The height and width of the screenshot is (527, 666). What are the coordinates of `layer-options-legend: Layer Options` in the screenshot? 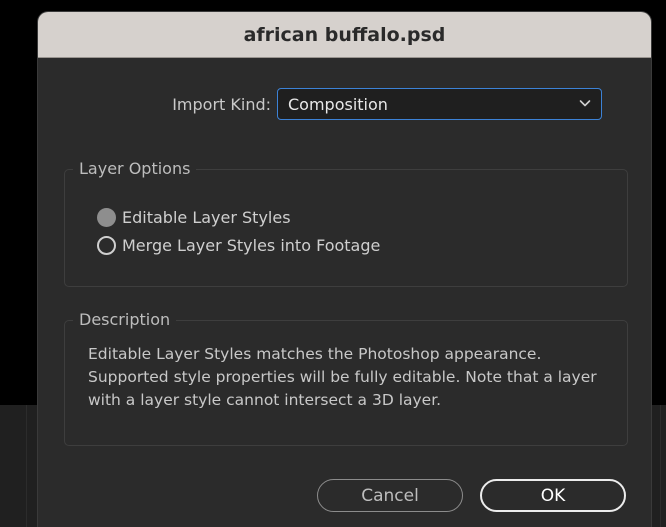 It's located at (135, 168).